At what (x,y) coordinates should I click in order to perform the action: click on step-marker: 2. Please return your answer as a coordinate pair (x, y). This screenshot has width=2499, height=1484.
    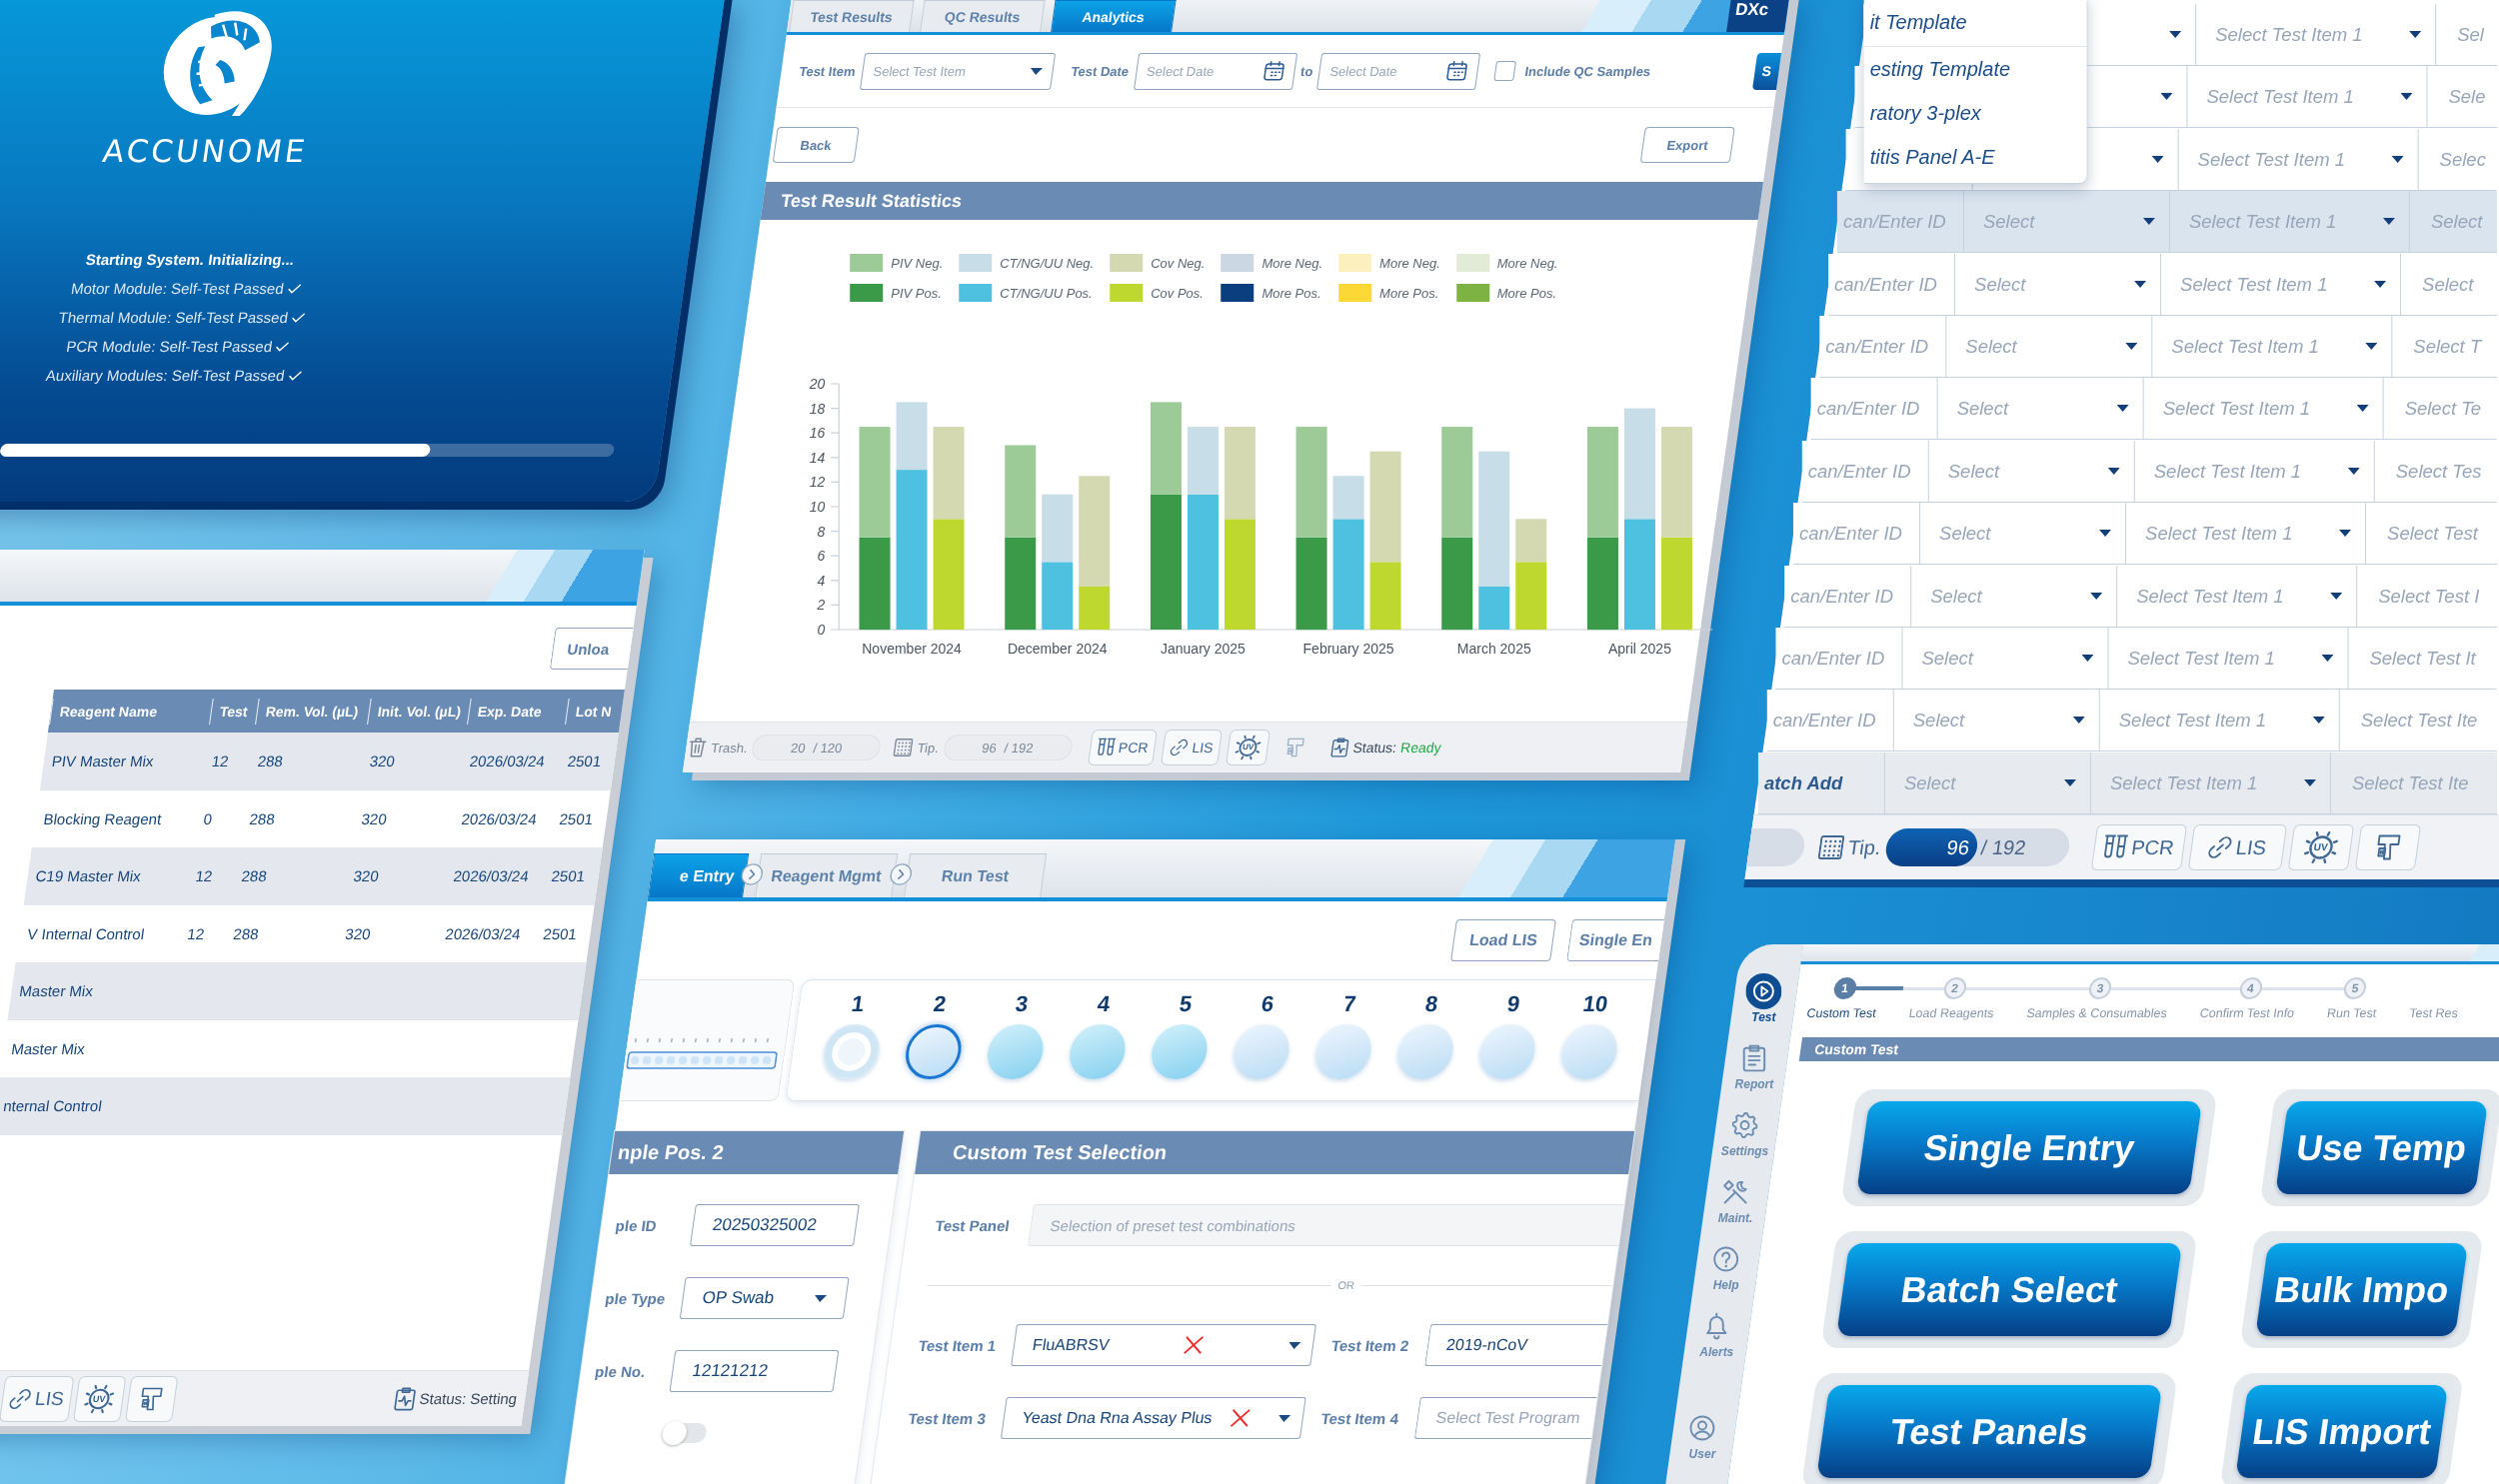
    Looking at the image, I should click on (1955, 988).